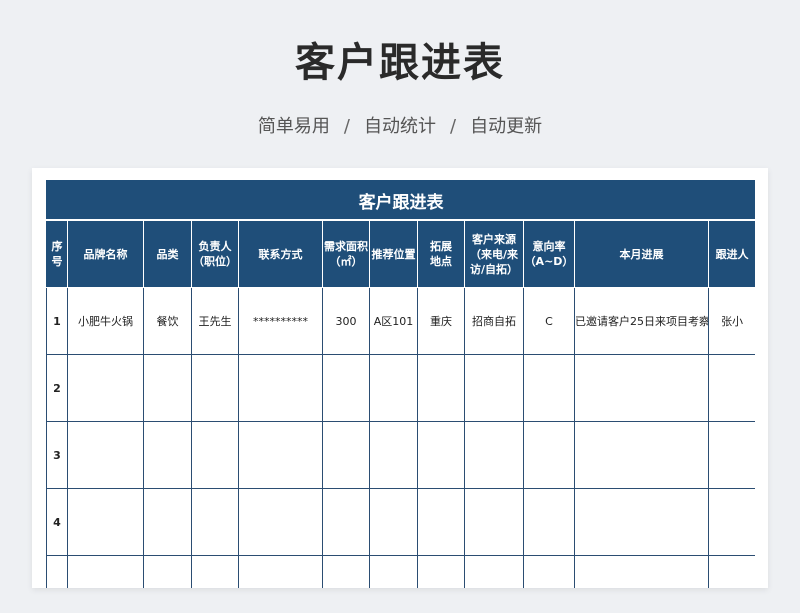 The height and width of the screenshot is (613, 800). What do you see at coordinates (346, 321) in the screenshot?
I see `cell-area: 300` at bounding box center [346, 321].